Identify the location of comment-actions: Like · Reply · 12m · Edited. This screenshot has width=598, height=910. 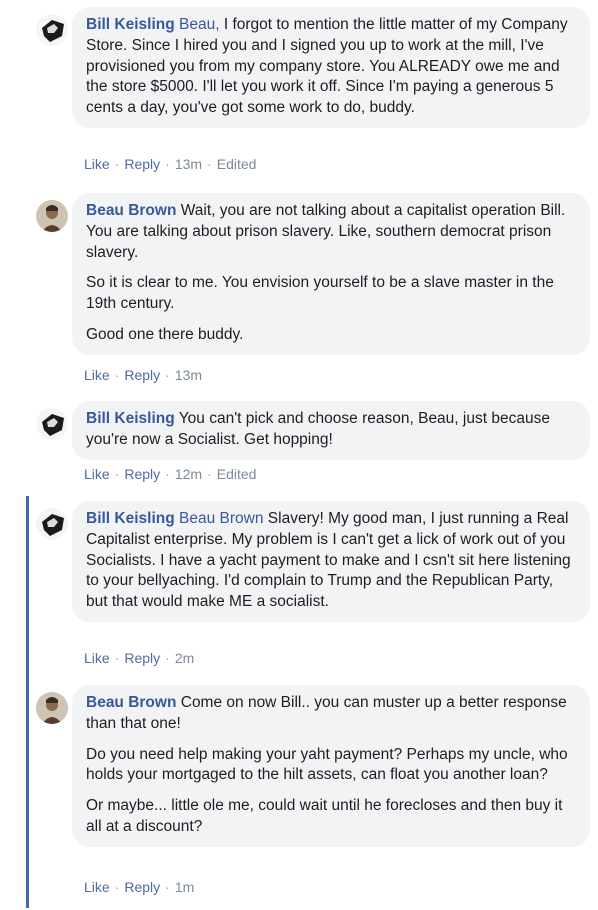
(170, 474).